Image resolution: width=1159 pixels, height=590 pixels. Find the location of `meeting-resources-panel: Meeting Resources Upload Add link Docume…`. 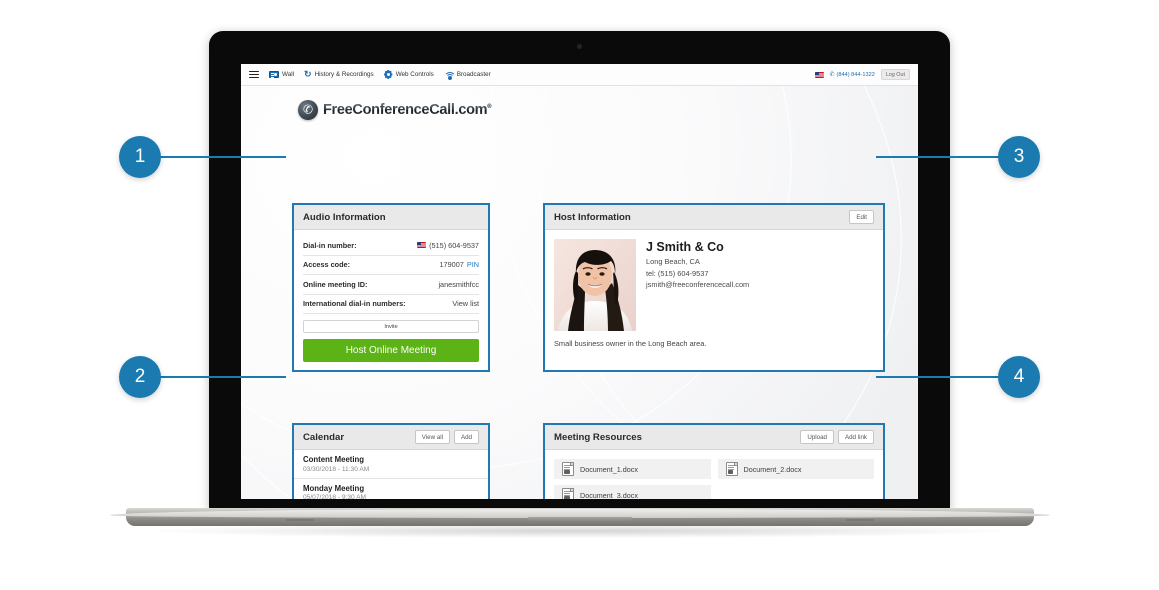

meeting-resources-panel: Meeting Resources Upload Add link Docume… is located at coordinates (714, 461).